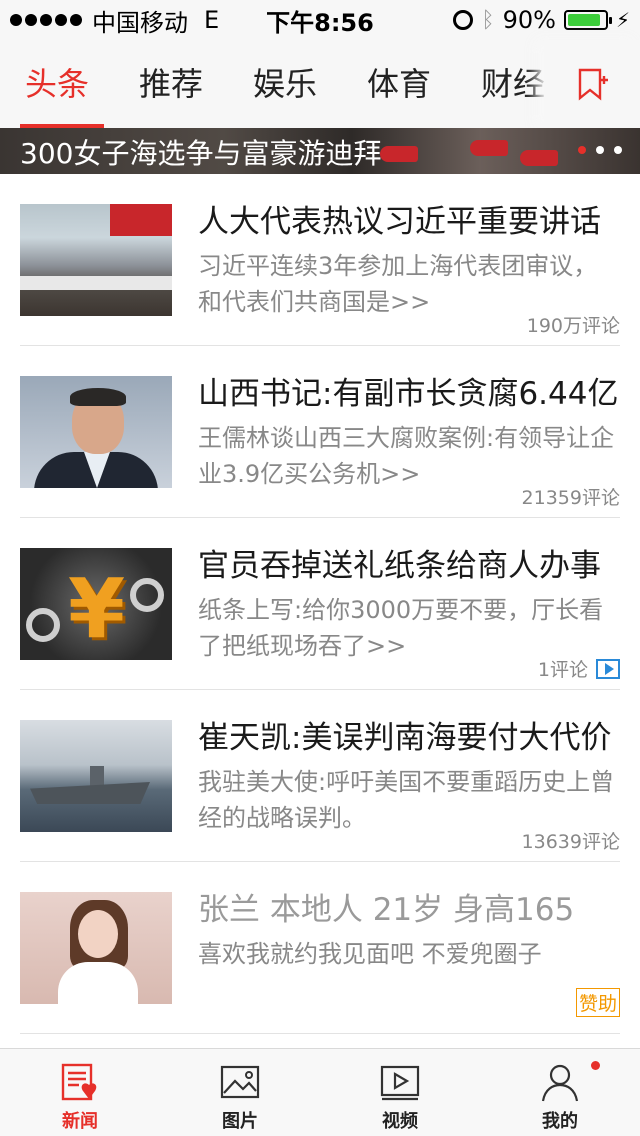  I want to click on comment-count: 1评论, so click(562, 670).